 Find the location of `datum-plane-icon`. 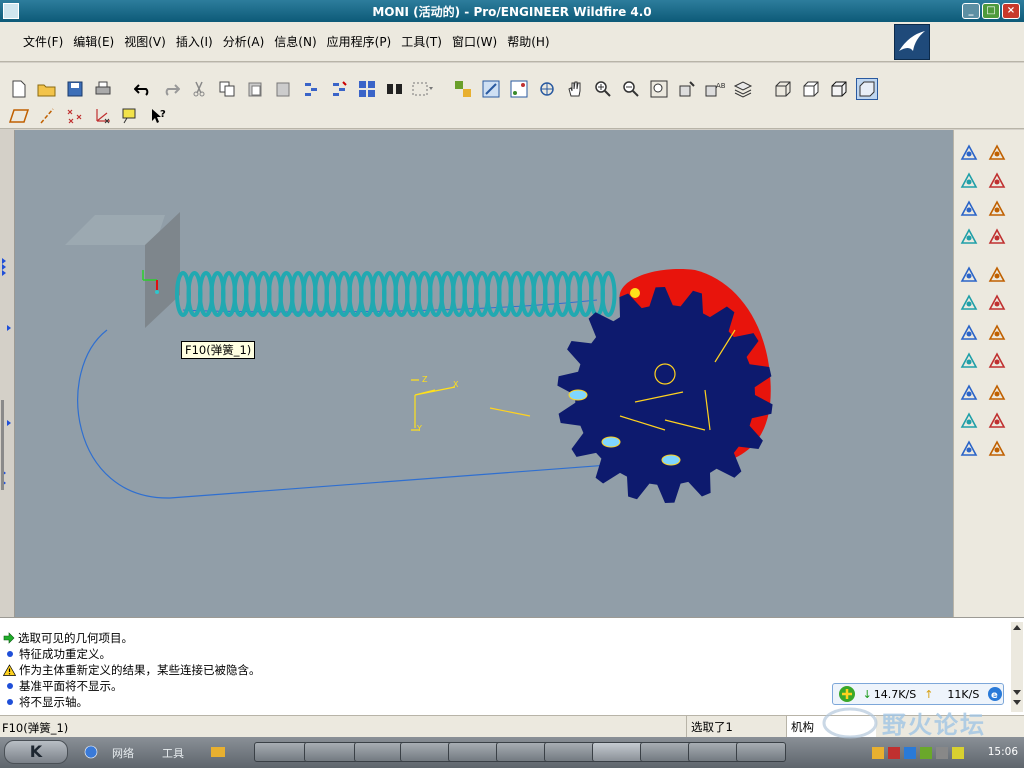

datum-plane-icon is located at coordinates (19, 116).